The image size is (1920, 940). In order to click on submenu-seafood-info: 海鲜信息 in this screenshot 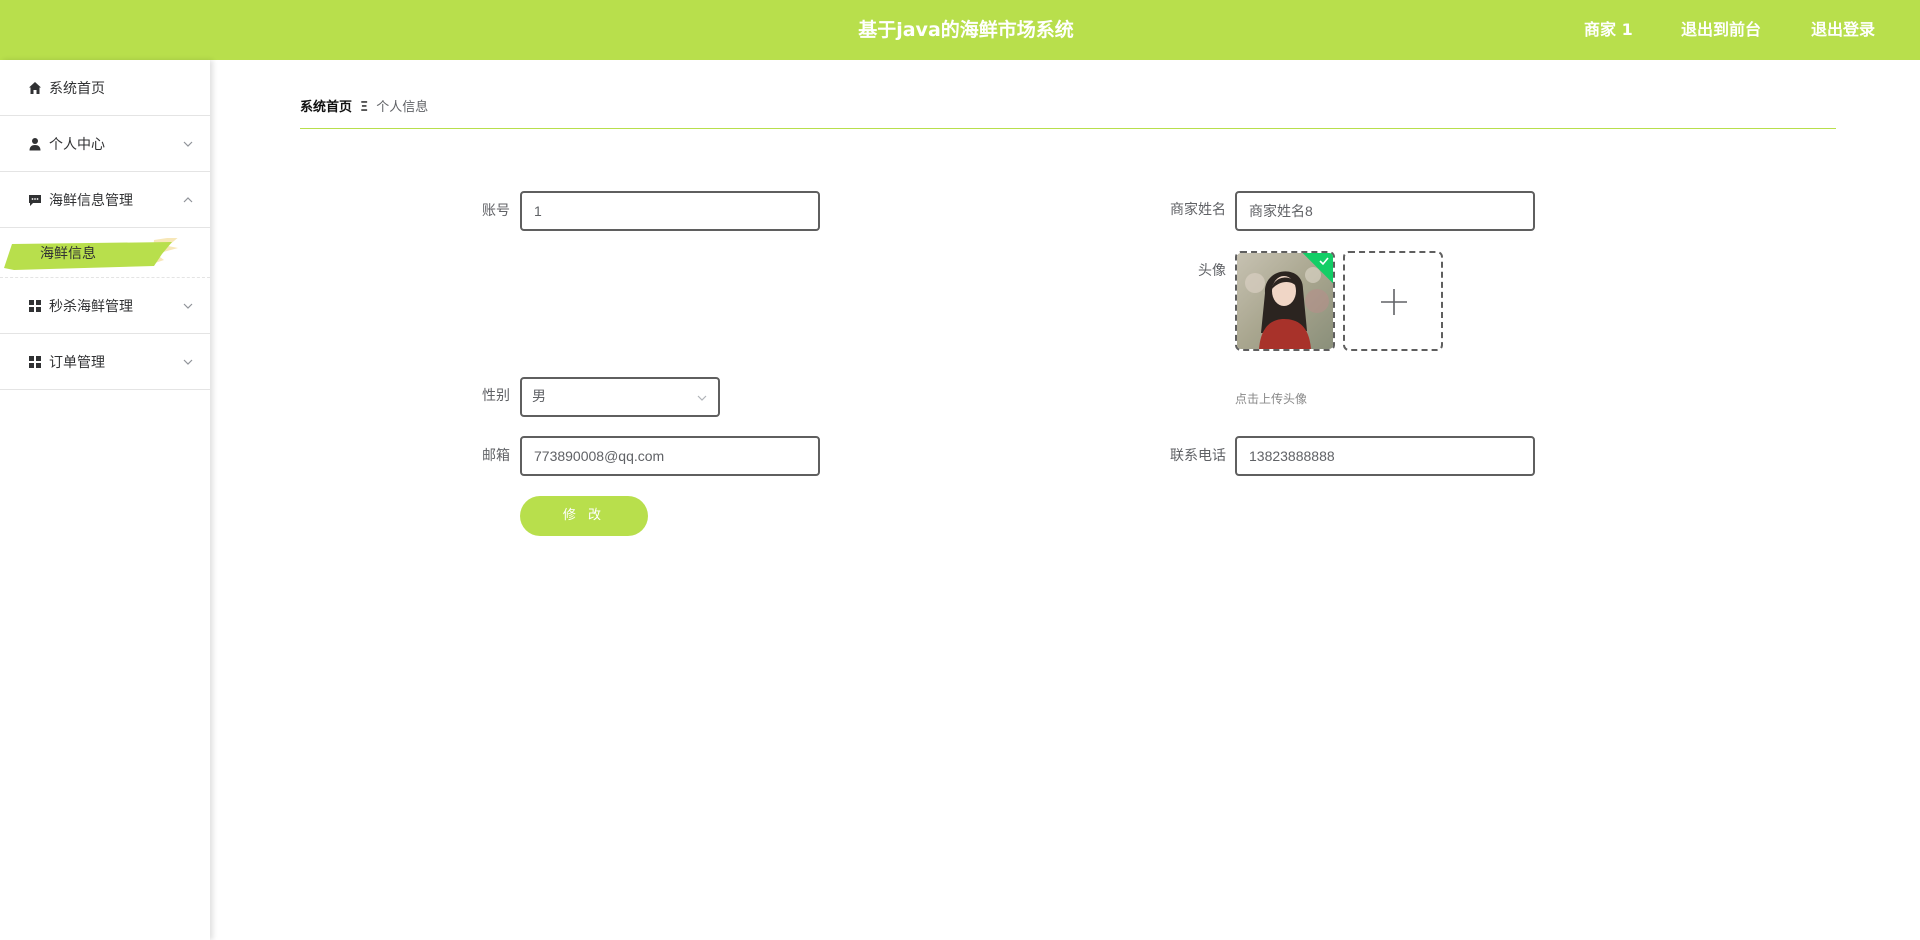, I will do `click(105, 253)`.